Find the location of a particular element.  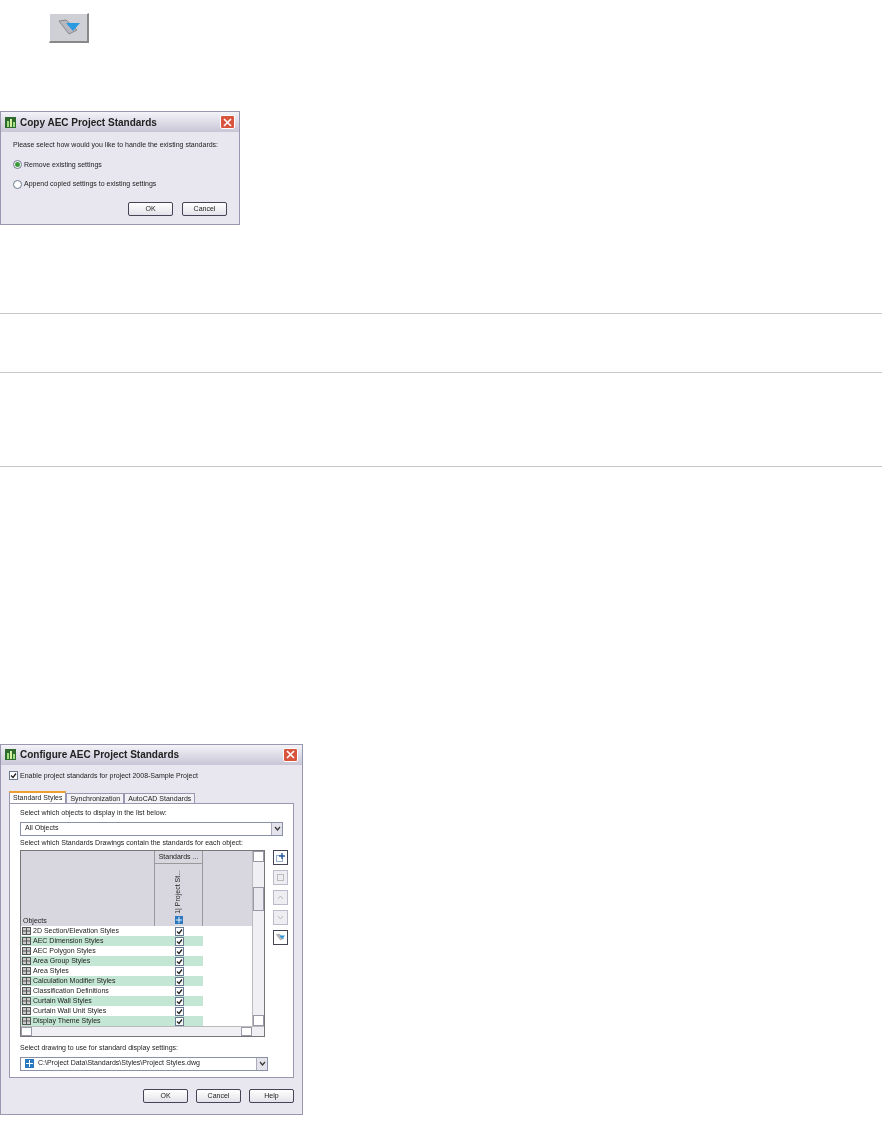

down-icon is located at coordinates (280, 917).